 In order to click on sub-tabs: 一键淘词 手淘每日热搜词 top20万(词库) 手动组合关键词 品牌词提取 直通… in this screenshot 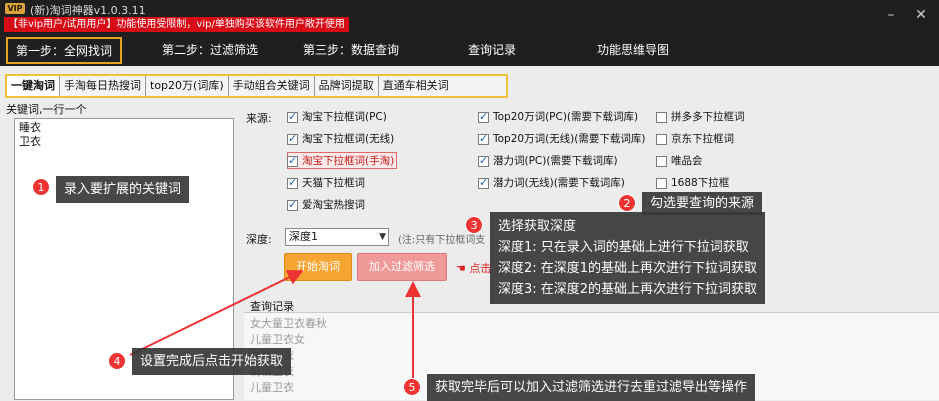, I will do `click(256, 86)`.